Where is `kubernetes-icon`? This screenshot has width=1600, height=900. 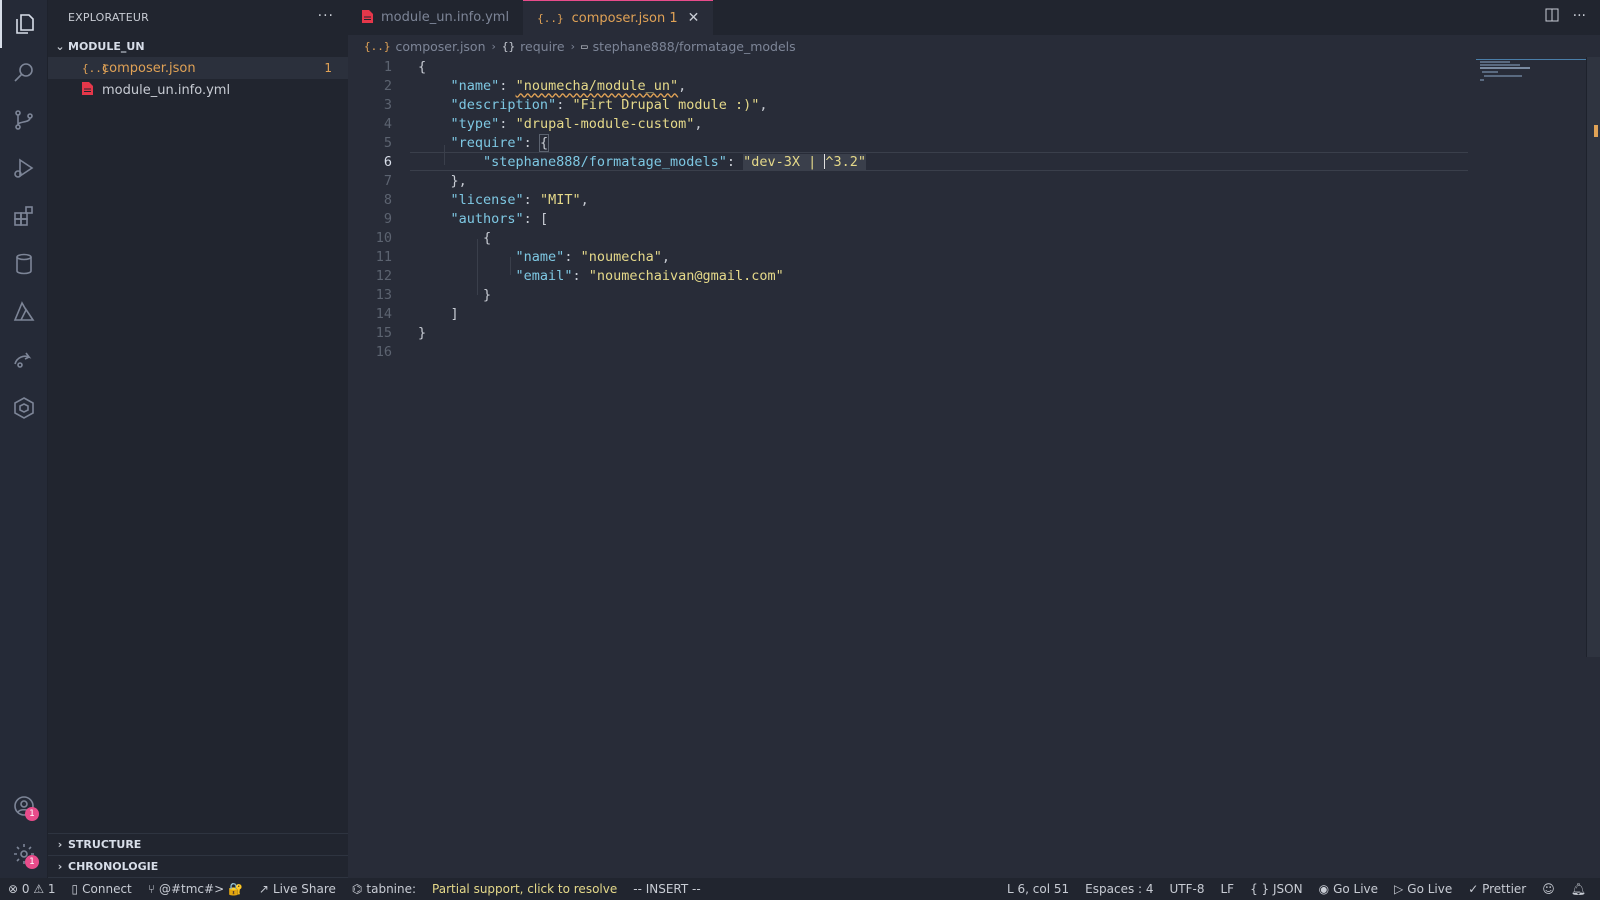
kubernetes-icon is located at coordinates (24, 408).